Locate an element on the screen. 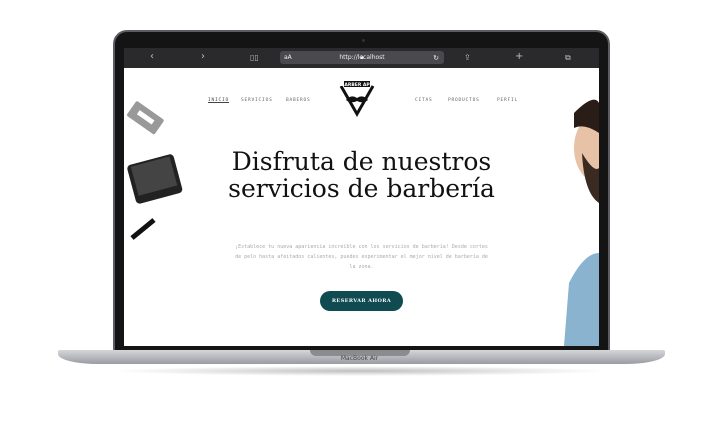 The width and height of the screenshot is (719, 423). url-text: http://localhost is located at coordinates (362, 57).